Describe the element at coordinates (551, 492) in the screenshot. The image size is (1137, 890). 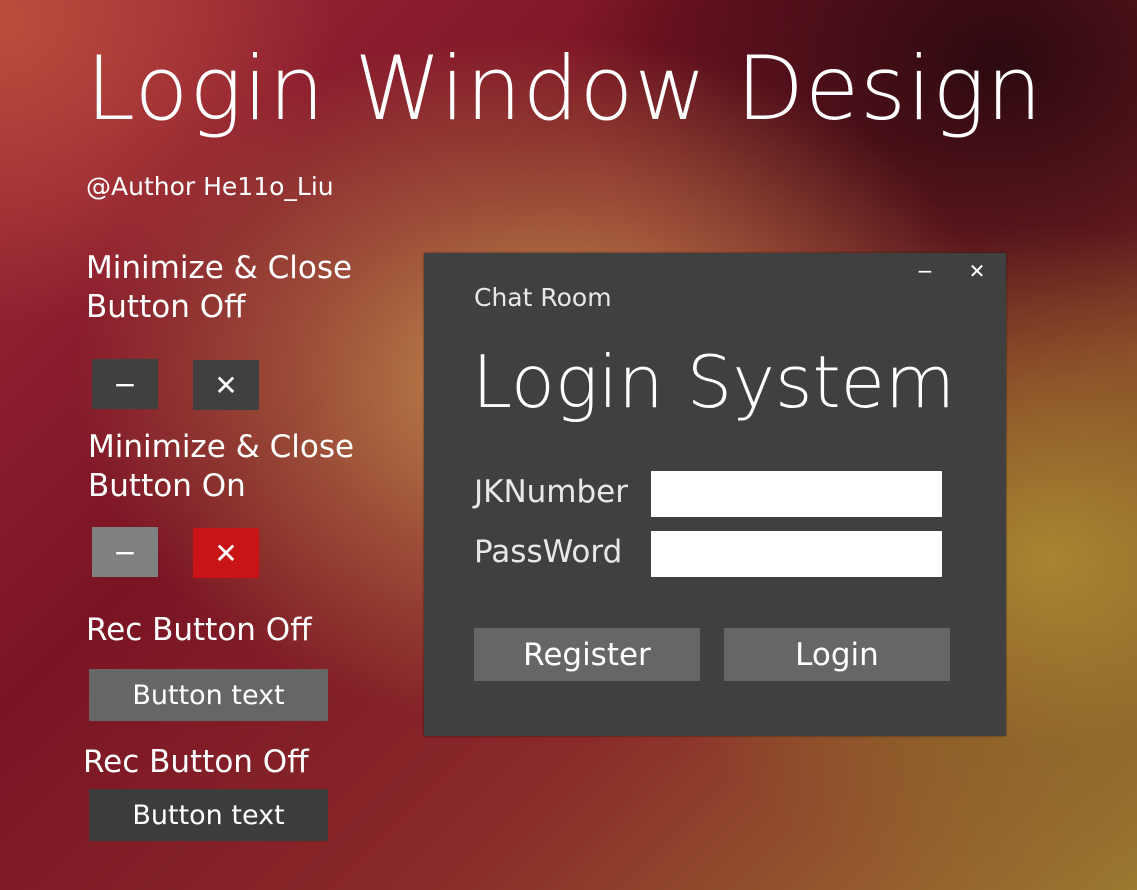
I see `jknumber-label: JKNumber` at that location.